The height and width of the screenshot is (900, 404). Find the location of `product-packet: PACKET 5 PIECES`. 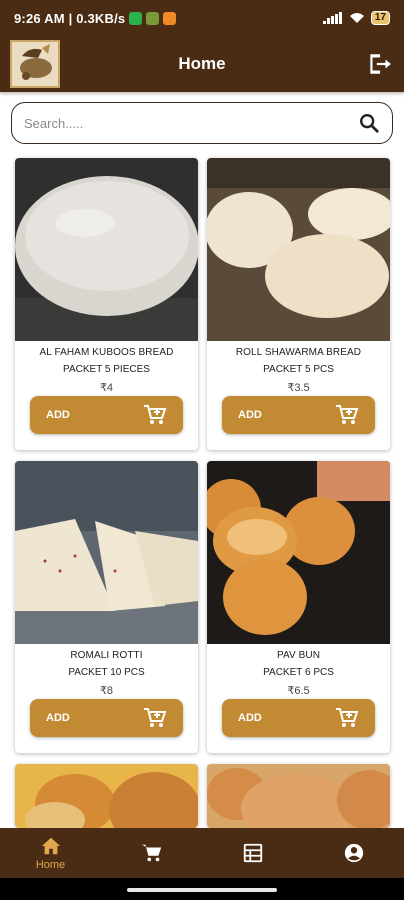

product-packet: PACKET 5 PIECES is located at coordinates (106, 369).